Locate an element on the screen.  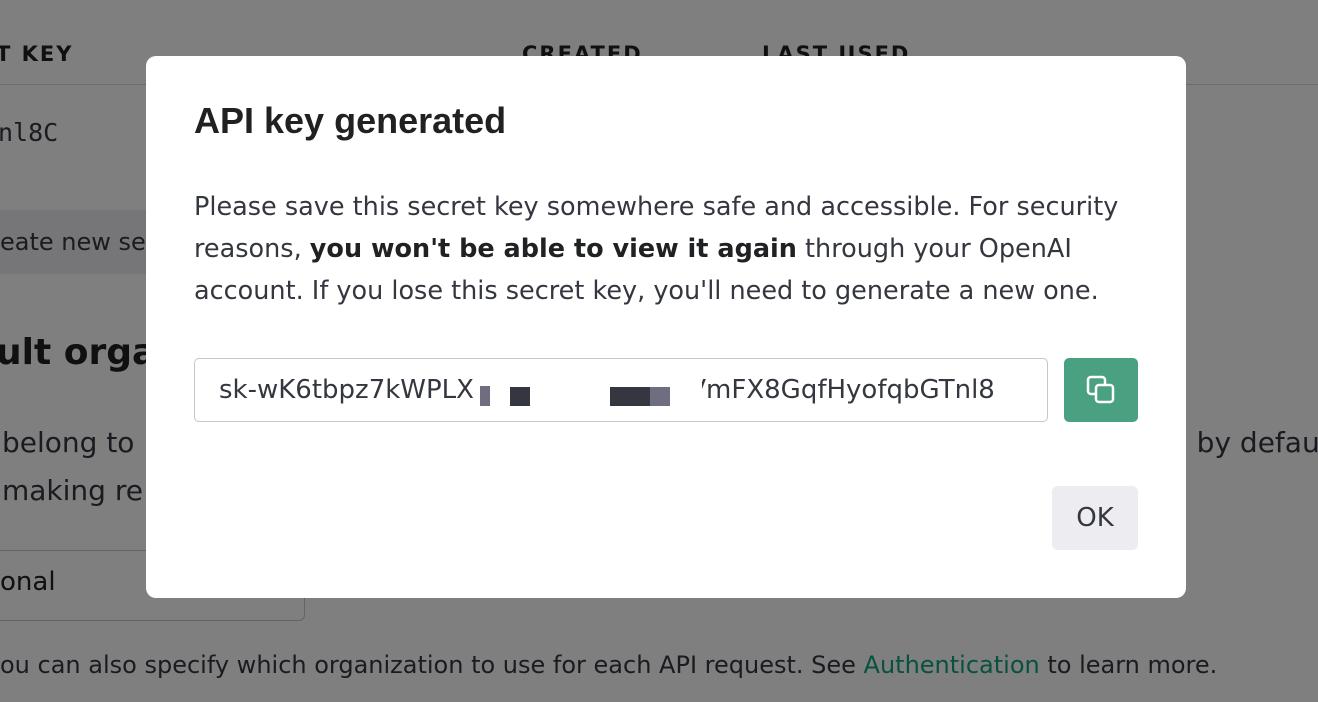
ok-button: OK is located at coordinates (1095, 518).